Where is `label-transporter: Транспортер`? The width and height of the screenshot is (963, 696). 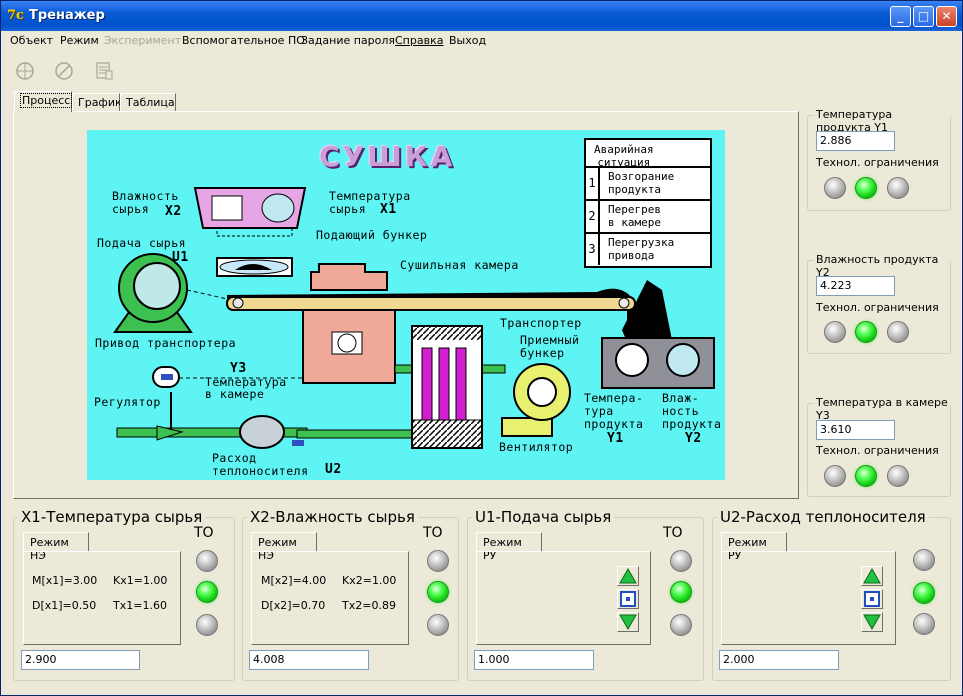 label-transporter: Транспортер is located at coordinates (541, 323).